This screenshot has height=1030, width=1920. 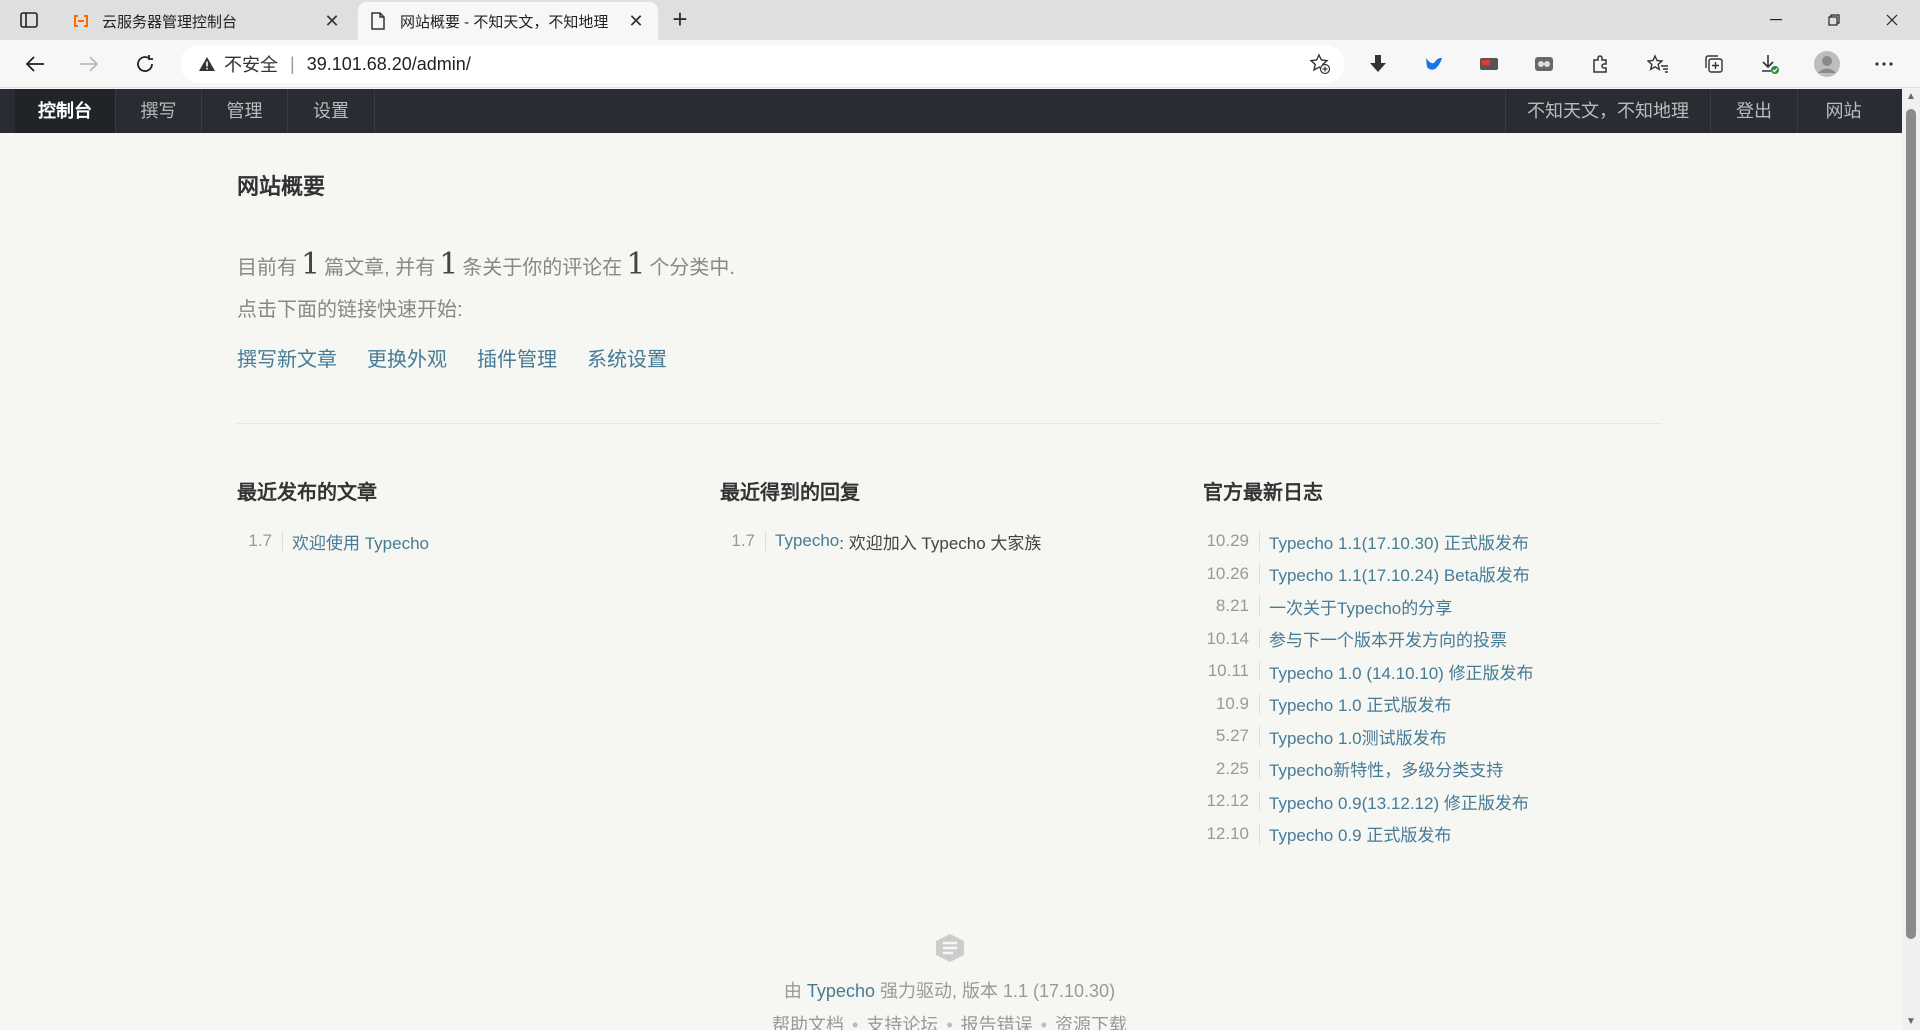 I want to click on browser-tab-strip: 云服务器管理控制台 ✕ 网站概要 - 不知天文，不知地理 ✕ +, so click(x=960, y=20).